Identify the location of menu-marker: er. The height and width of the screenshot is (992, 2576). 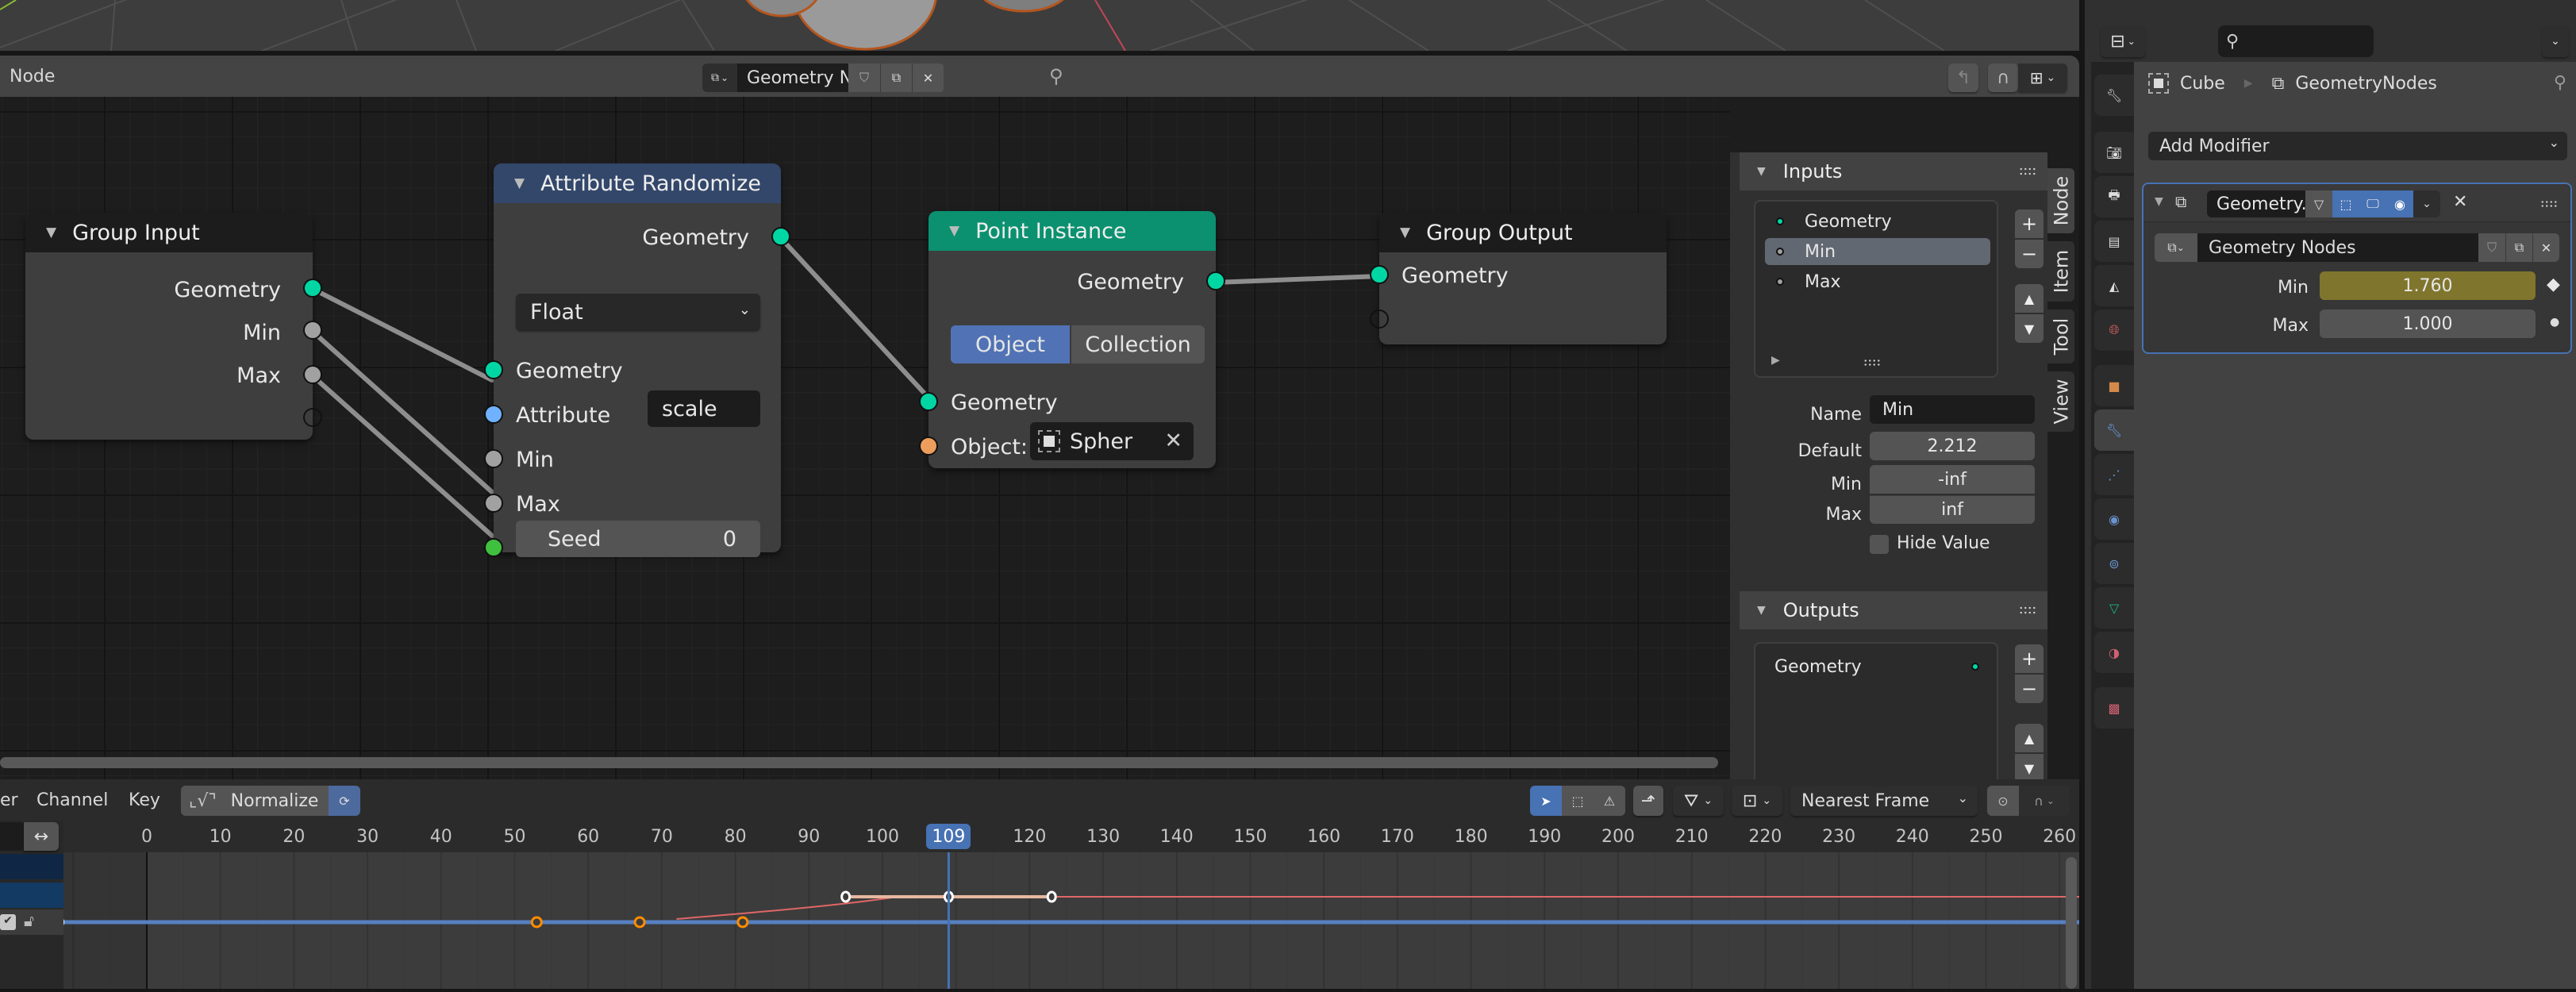
(9, 800).